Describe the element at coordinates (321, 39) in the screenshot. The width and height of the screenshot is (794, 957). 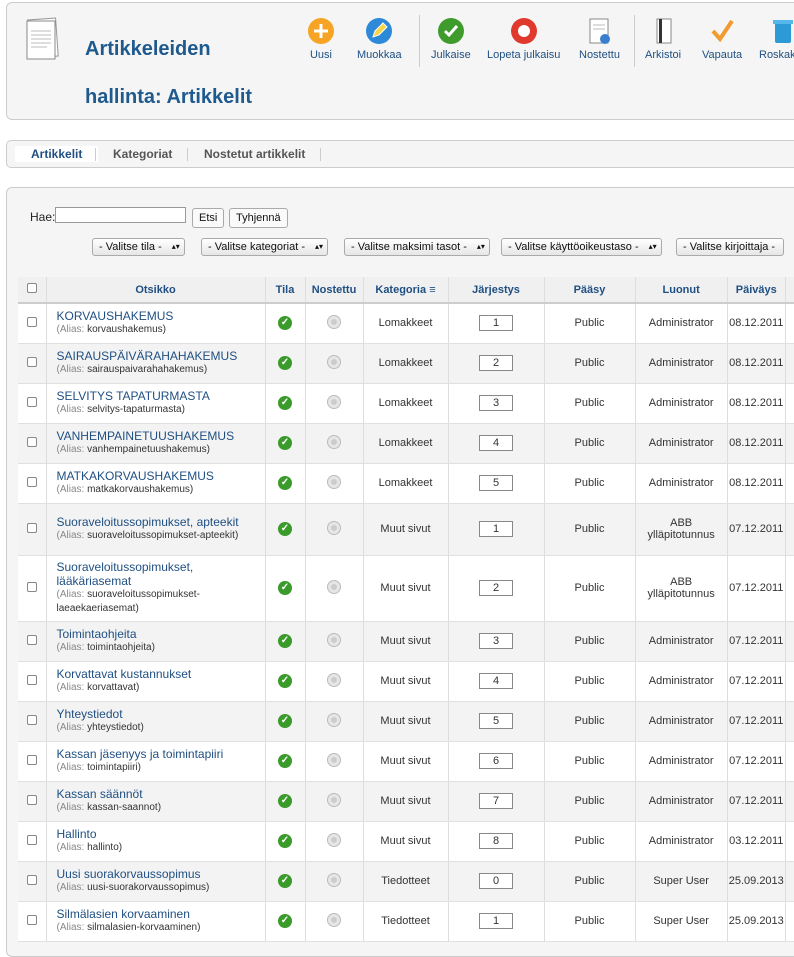
I see `new-button: Uusi` at that location.